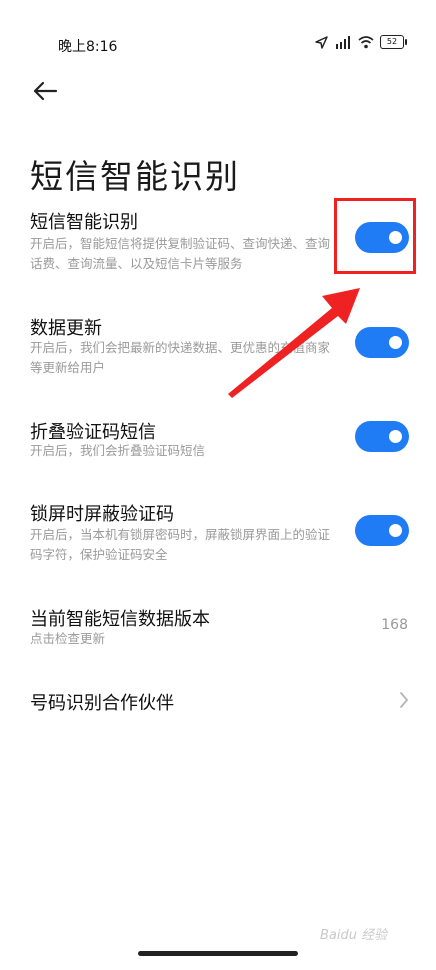 The height and width of the screenshot is (970, 436). I want to click on version-value: 168, so click(394, 625).